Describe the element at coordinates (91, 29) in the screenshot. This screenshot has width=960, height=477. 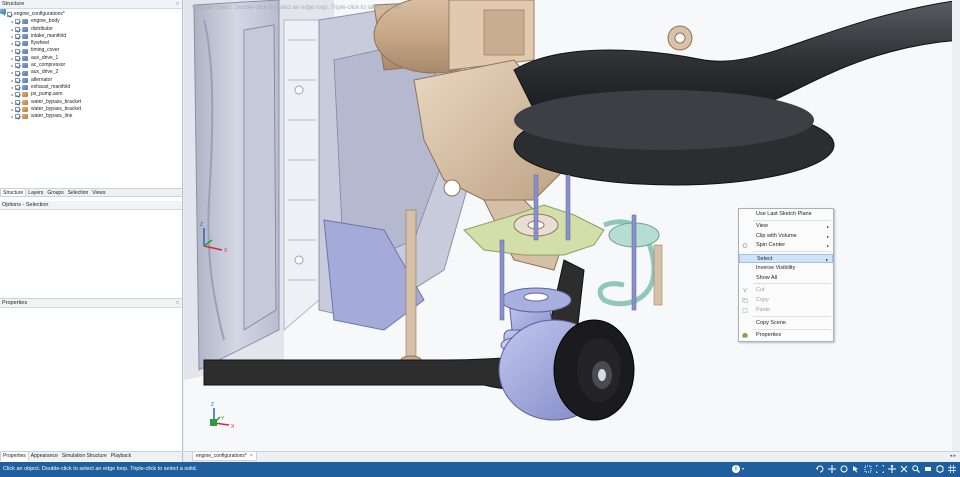
I see `tree-item: ▸ distributor` at that location.